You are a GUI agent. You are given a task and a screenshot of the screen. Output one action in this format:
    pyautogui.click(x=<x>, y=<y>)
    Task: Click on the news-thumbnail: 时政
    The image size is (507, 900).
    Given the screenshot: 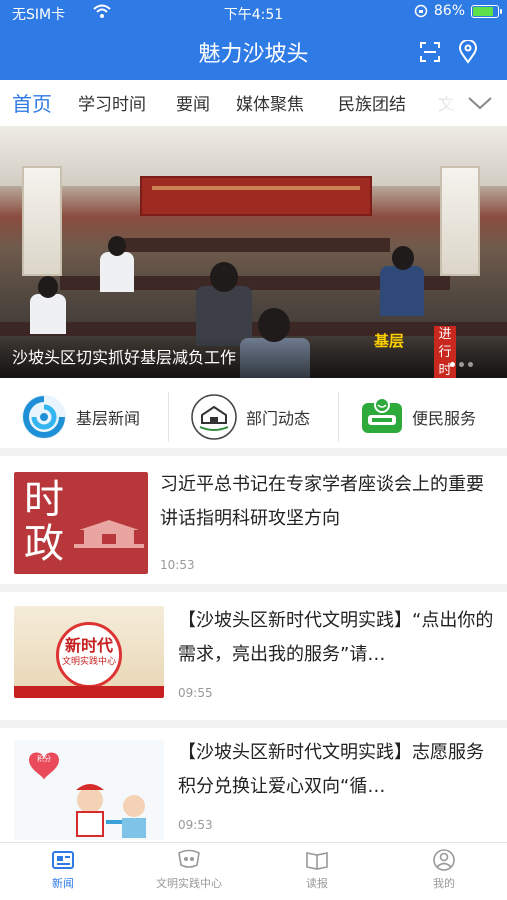 What is the action you would take?
    pyautogui.click(x=81, y=523)
    